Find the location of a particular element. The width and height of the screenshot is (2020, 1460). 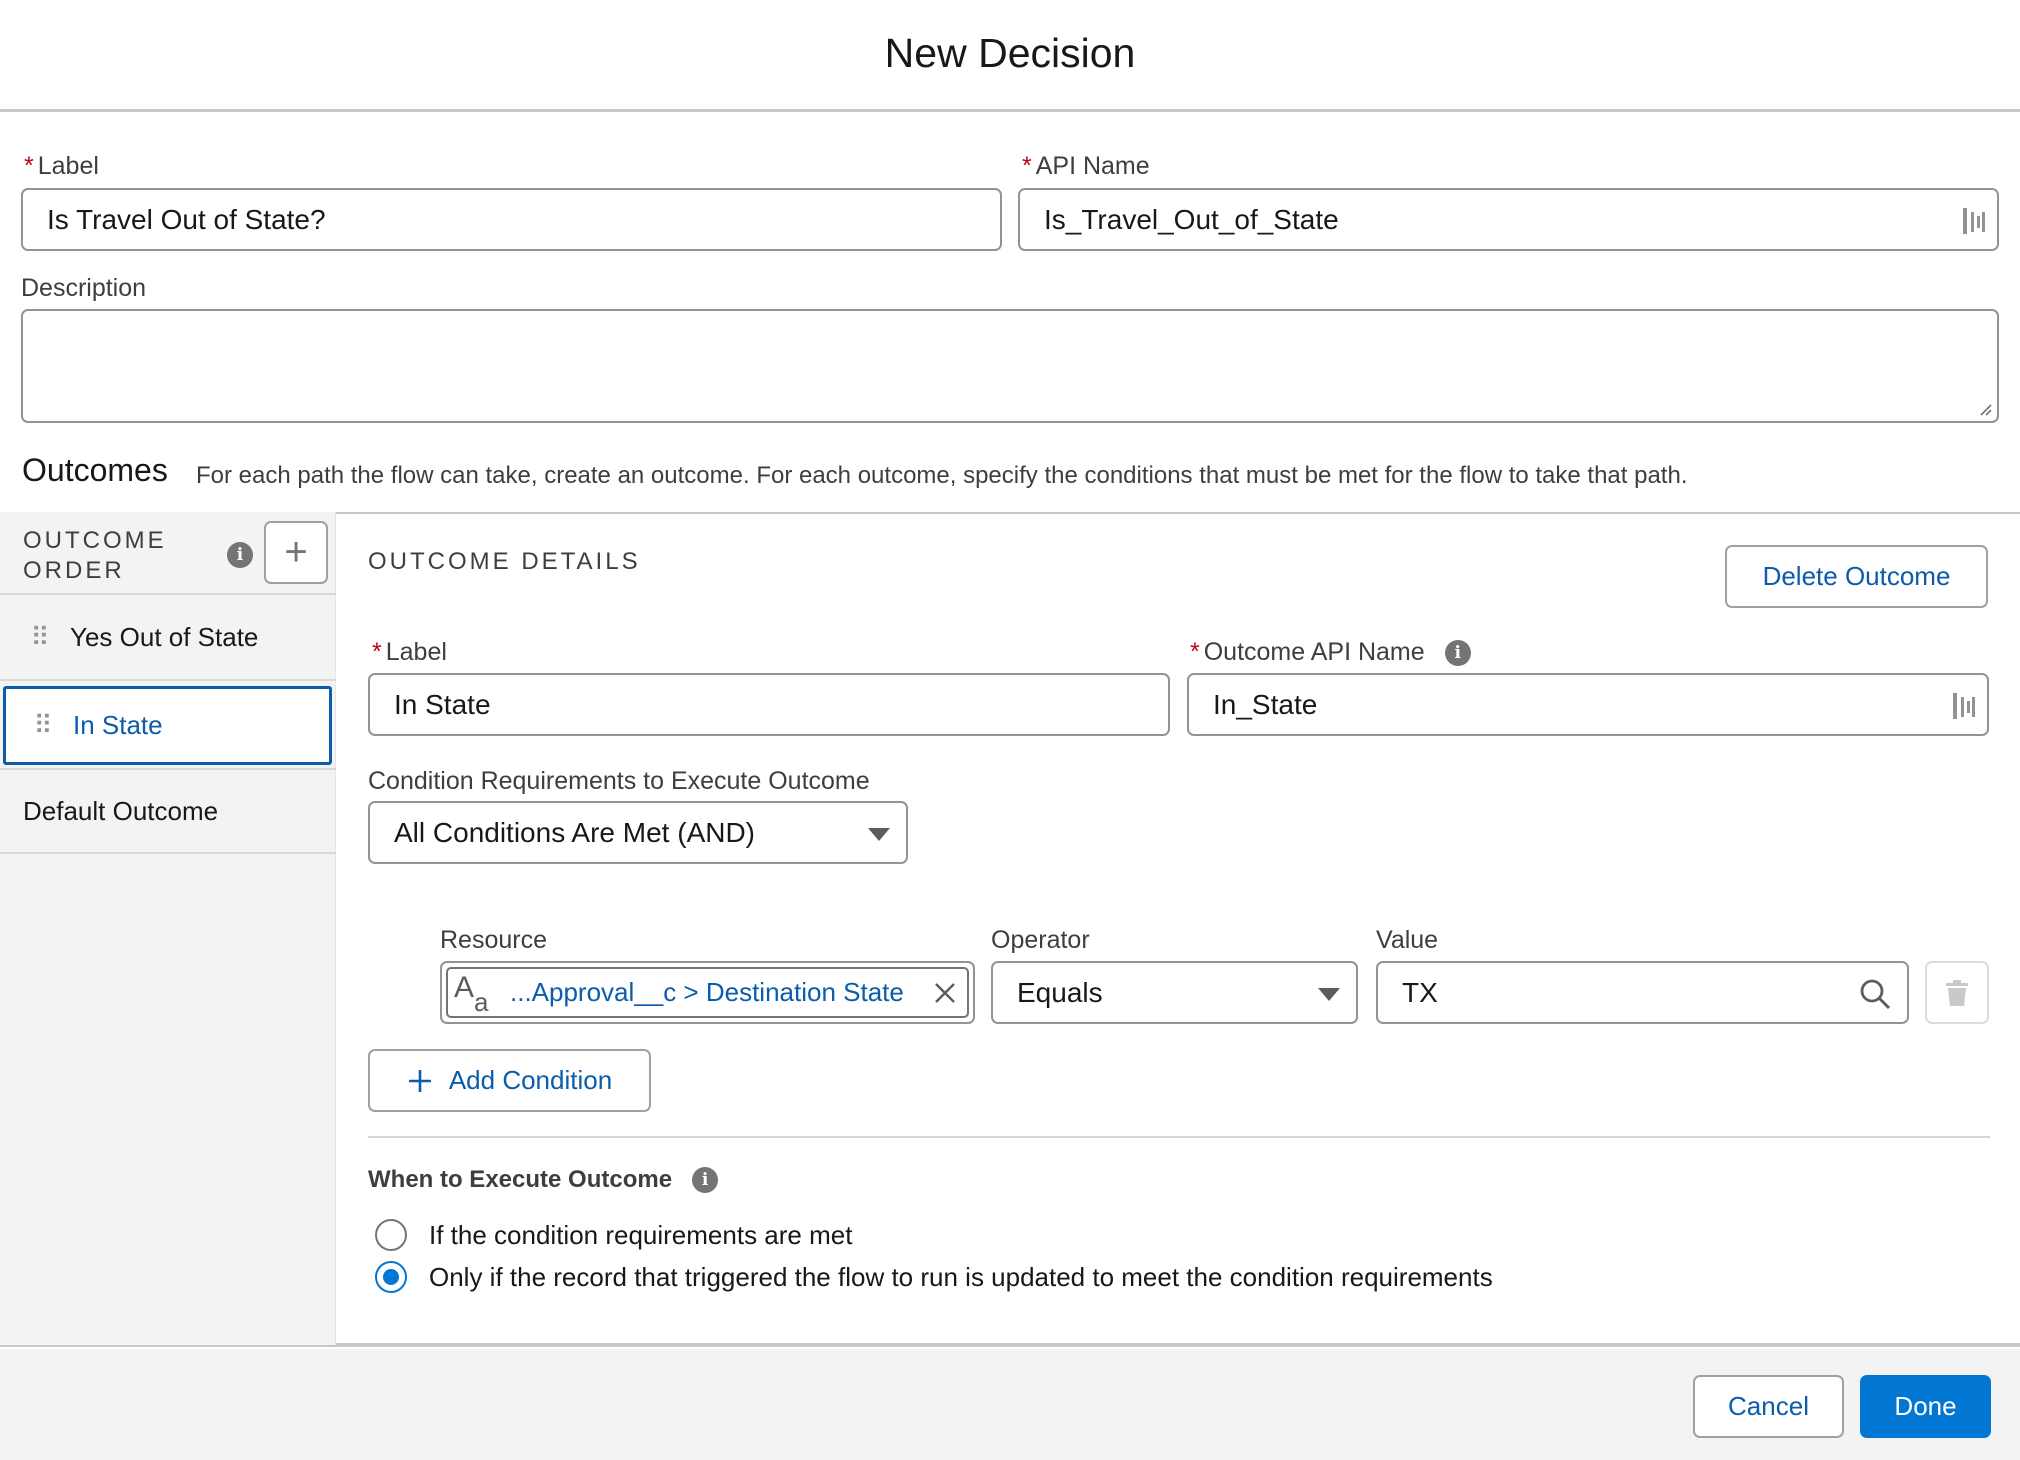

done-button: Done is located at coordinates (1925, 1406).